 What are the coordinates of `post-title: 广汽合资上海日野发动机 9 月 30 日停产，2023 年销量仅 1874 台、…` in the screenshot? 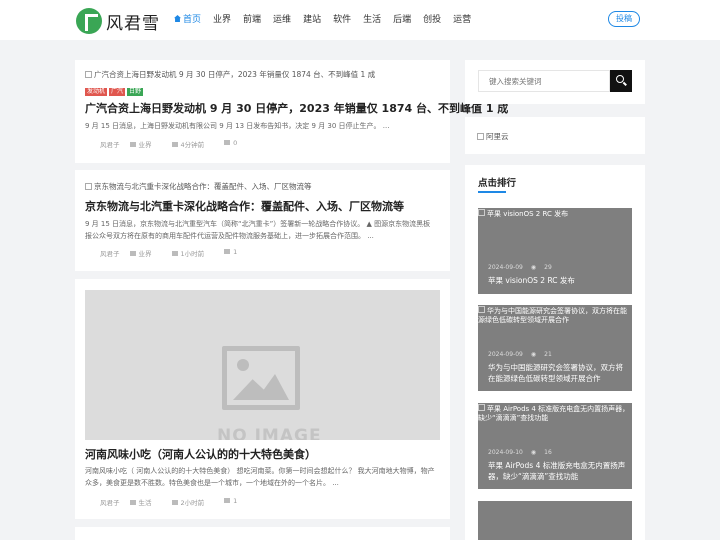 It's located at (296, 108).